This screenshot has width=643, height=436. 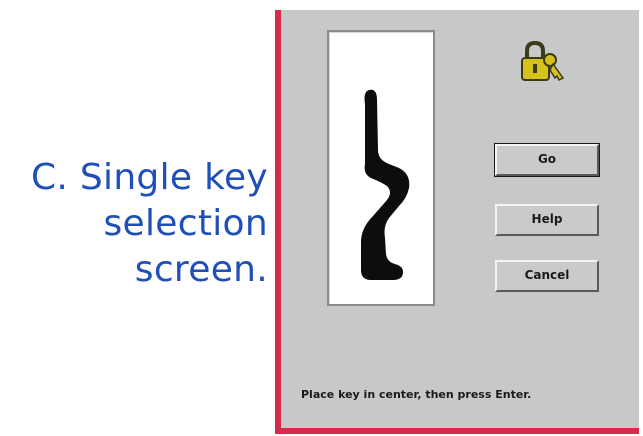 What do you see at coordinates (416, 394) in the screenshot?
I see `status-instruction-text: Place key in center, then press Enter.` at bounding box center [416, 394].